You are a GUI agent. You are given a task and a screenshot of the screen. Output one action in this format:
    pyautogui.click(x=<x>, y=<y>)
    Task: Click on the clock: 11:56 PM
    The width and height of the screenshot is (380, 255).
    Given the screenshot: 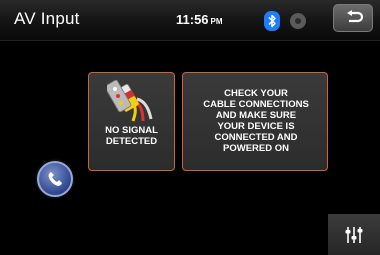 What is the action you would take?
    pyautogui.click(x=199, y=19)
    